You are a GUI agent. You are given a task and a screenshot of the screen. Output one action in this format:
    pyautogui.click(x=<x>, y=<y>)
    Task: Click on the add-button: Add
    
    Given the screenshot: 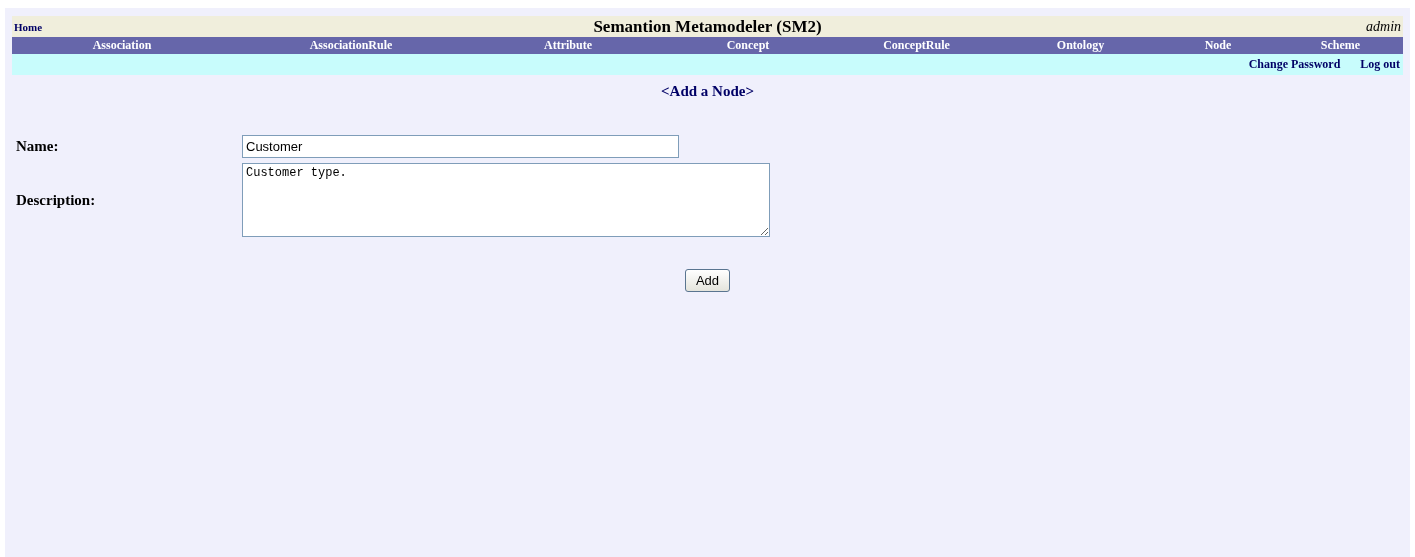 What is the action you would take?
    pyautogui.click(x=707, y=280)
    